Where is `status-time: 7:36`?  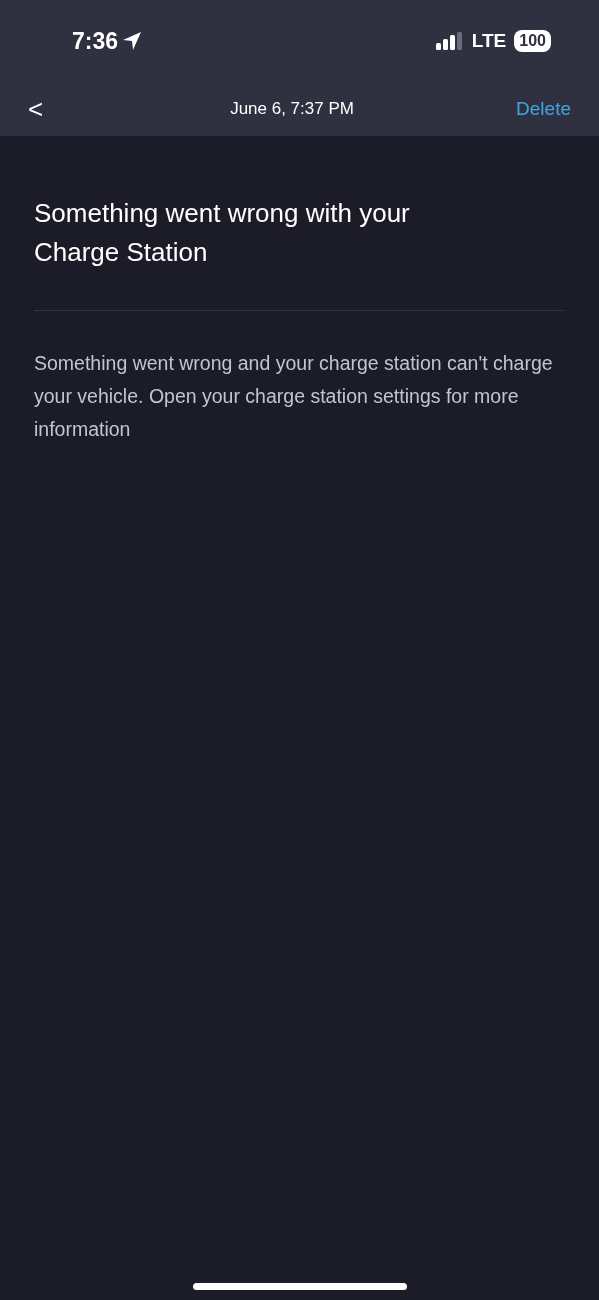
status-time: 7:36 is located at coordinates (95, 41).